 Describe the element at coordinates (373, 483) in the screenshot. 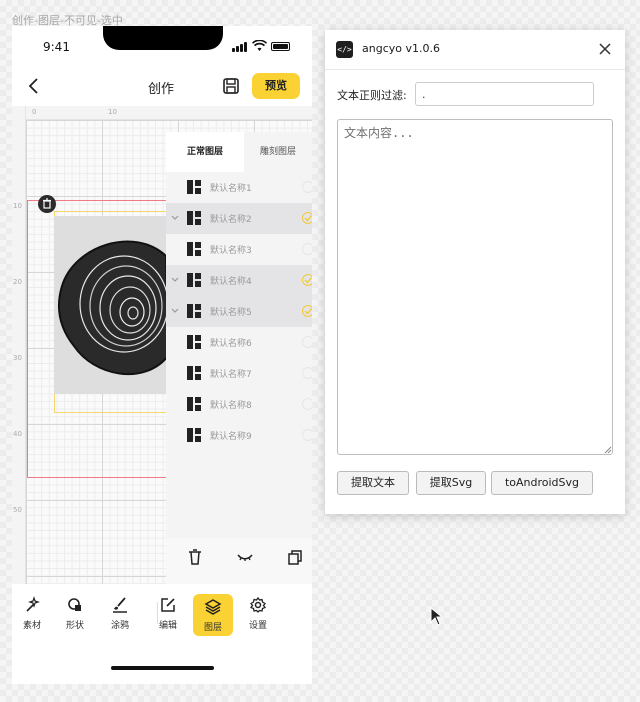

I see `extract-text-button: 提取文本` at that location.